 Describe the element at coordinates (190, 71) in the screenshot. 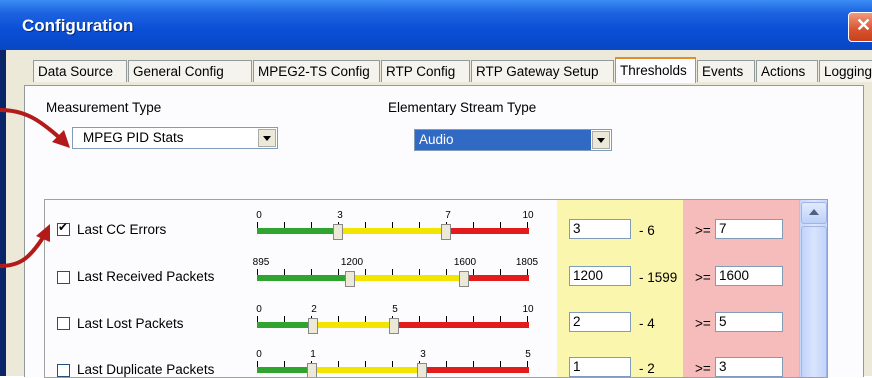

I see `tab-general-config: General Config` at that location.